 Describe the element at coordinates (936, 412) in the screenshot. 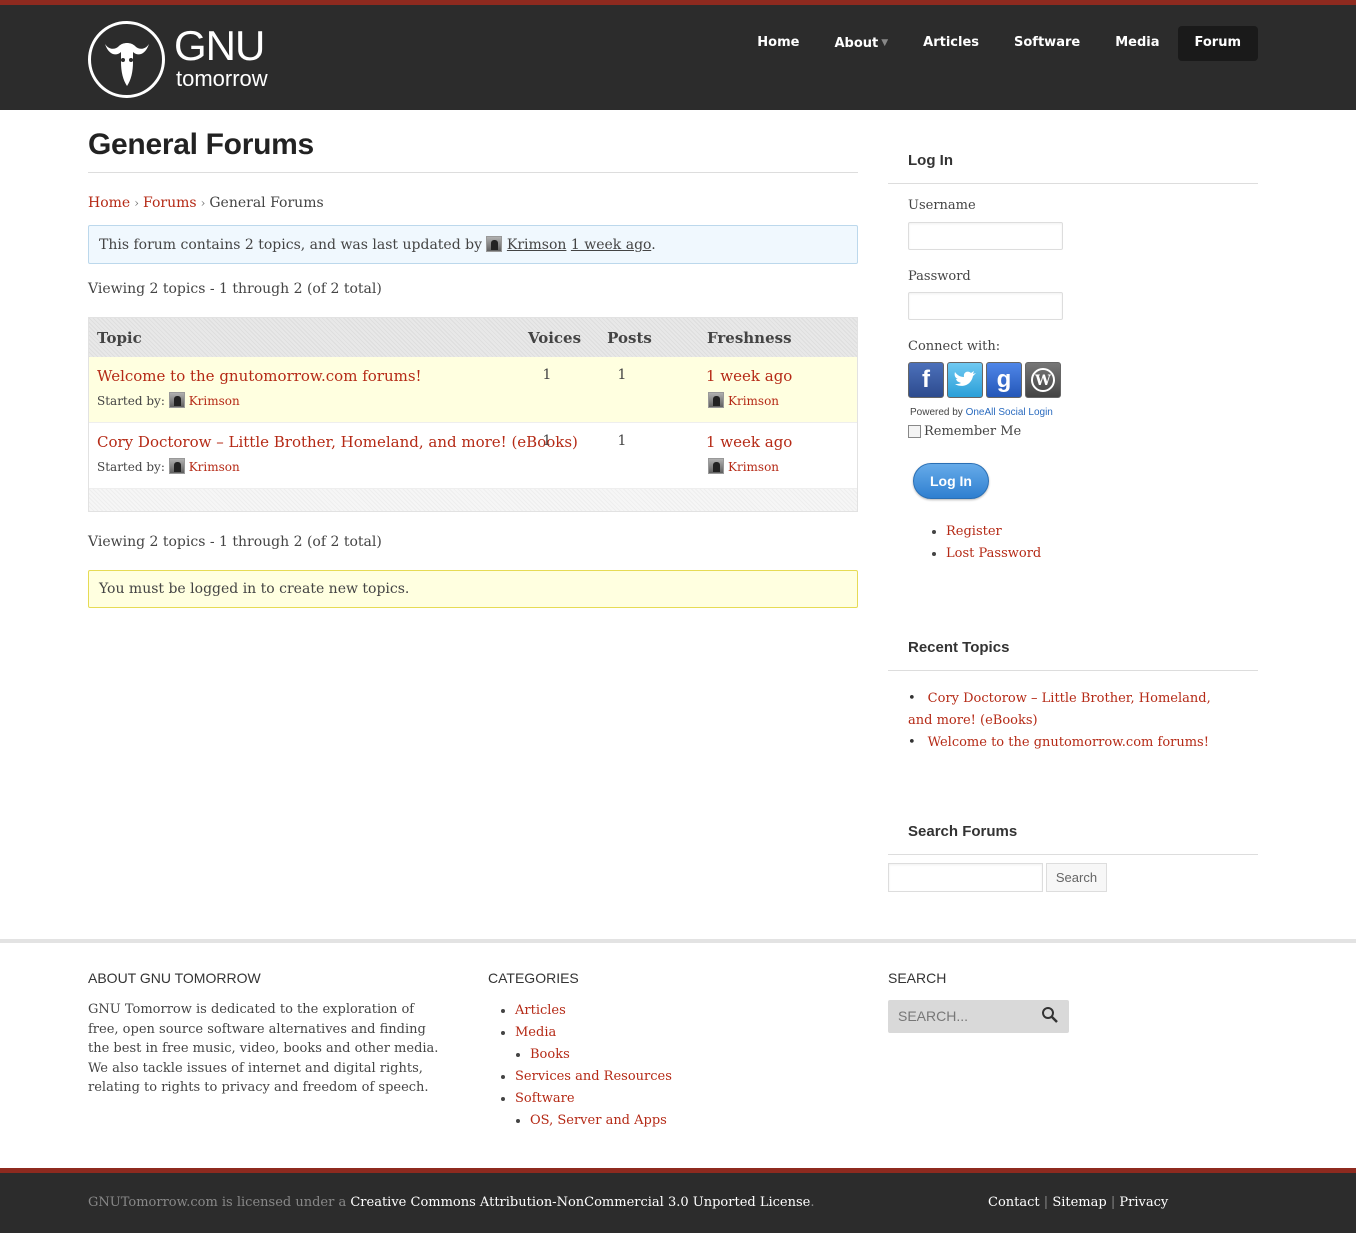

I see `powered-by-prefix: Powered by` at that location.